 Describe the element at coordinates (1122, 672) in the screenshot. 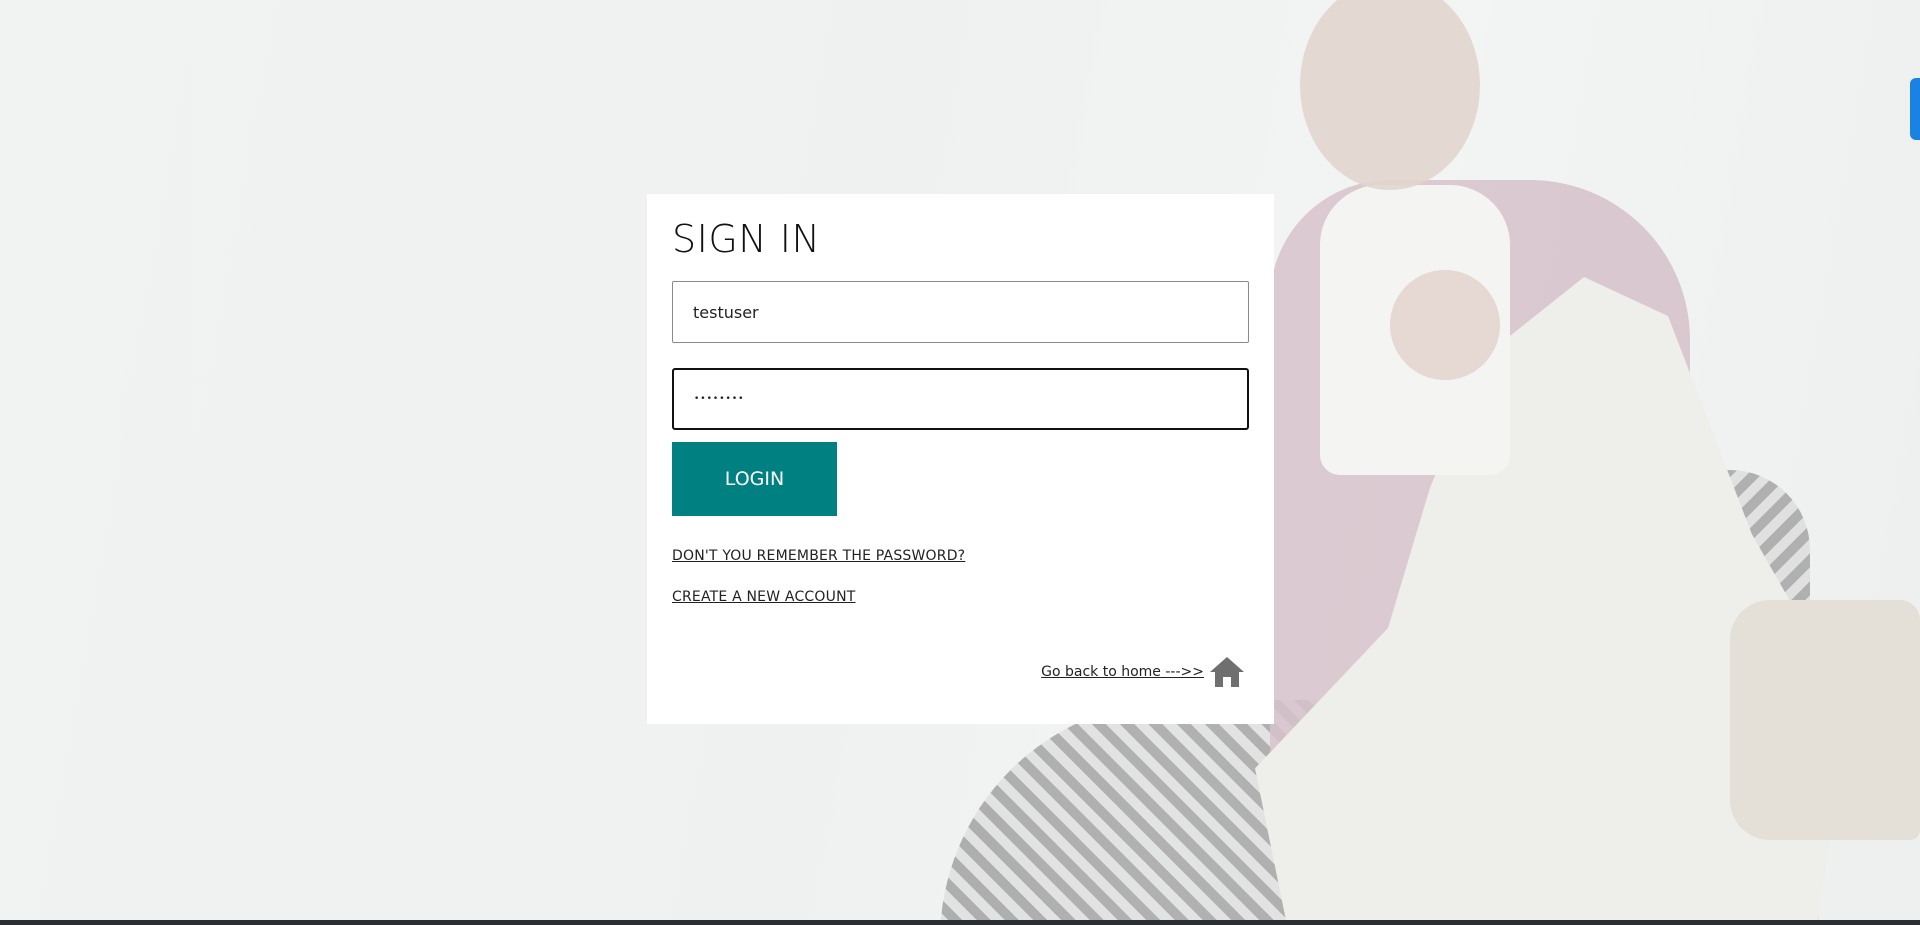

I see `go-home-link: Go back to home --->>` at that location.